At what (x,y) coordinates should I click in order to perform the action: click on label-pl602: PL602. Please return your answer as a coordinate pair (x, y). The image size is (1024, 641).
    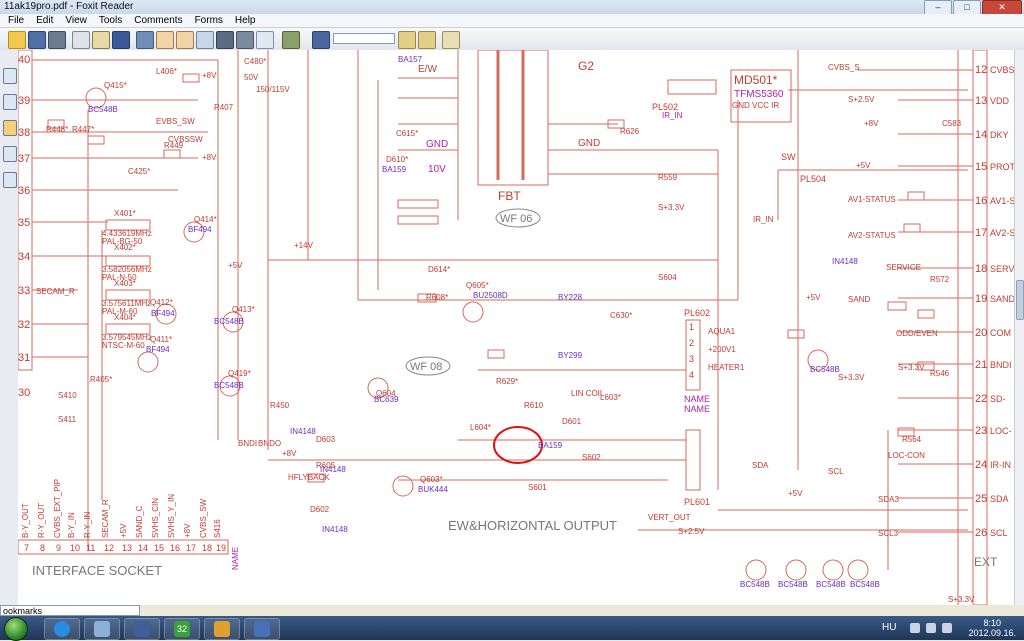
    Looking at the image, I should click on (697, 313).